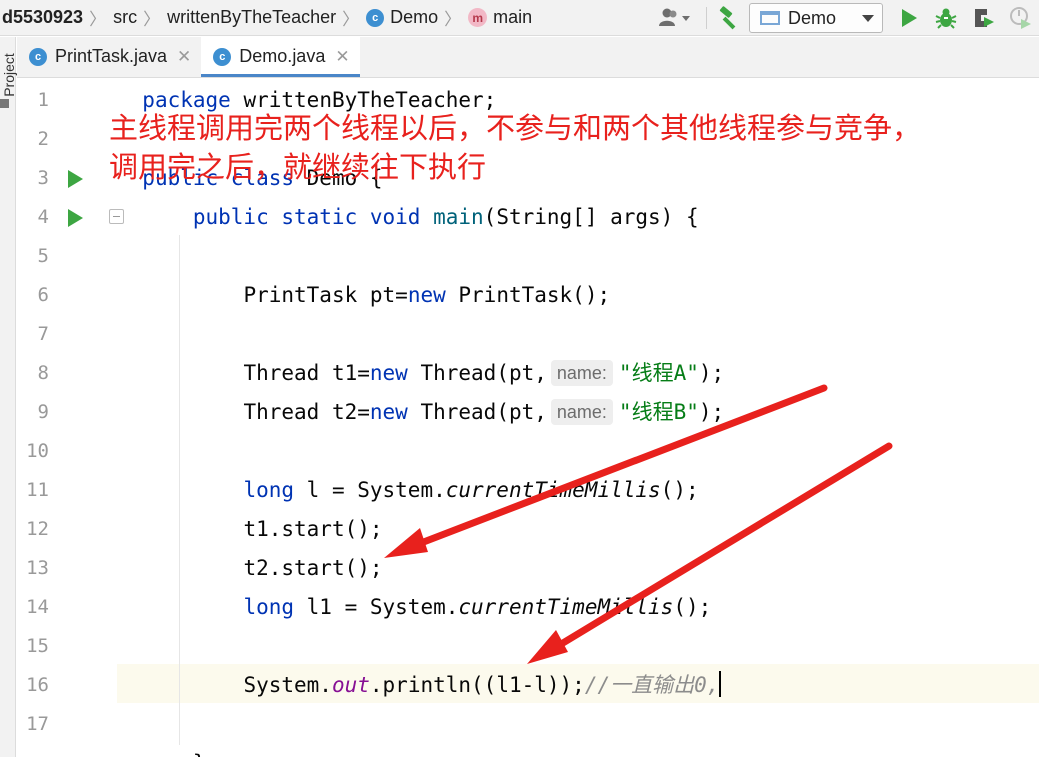 Image resolution: width=1039 pixels, height=757 pixels. I want to click on run-configuration-select: Demo, so click(816, 18).